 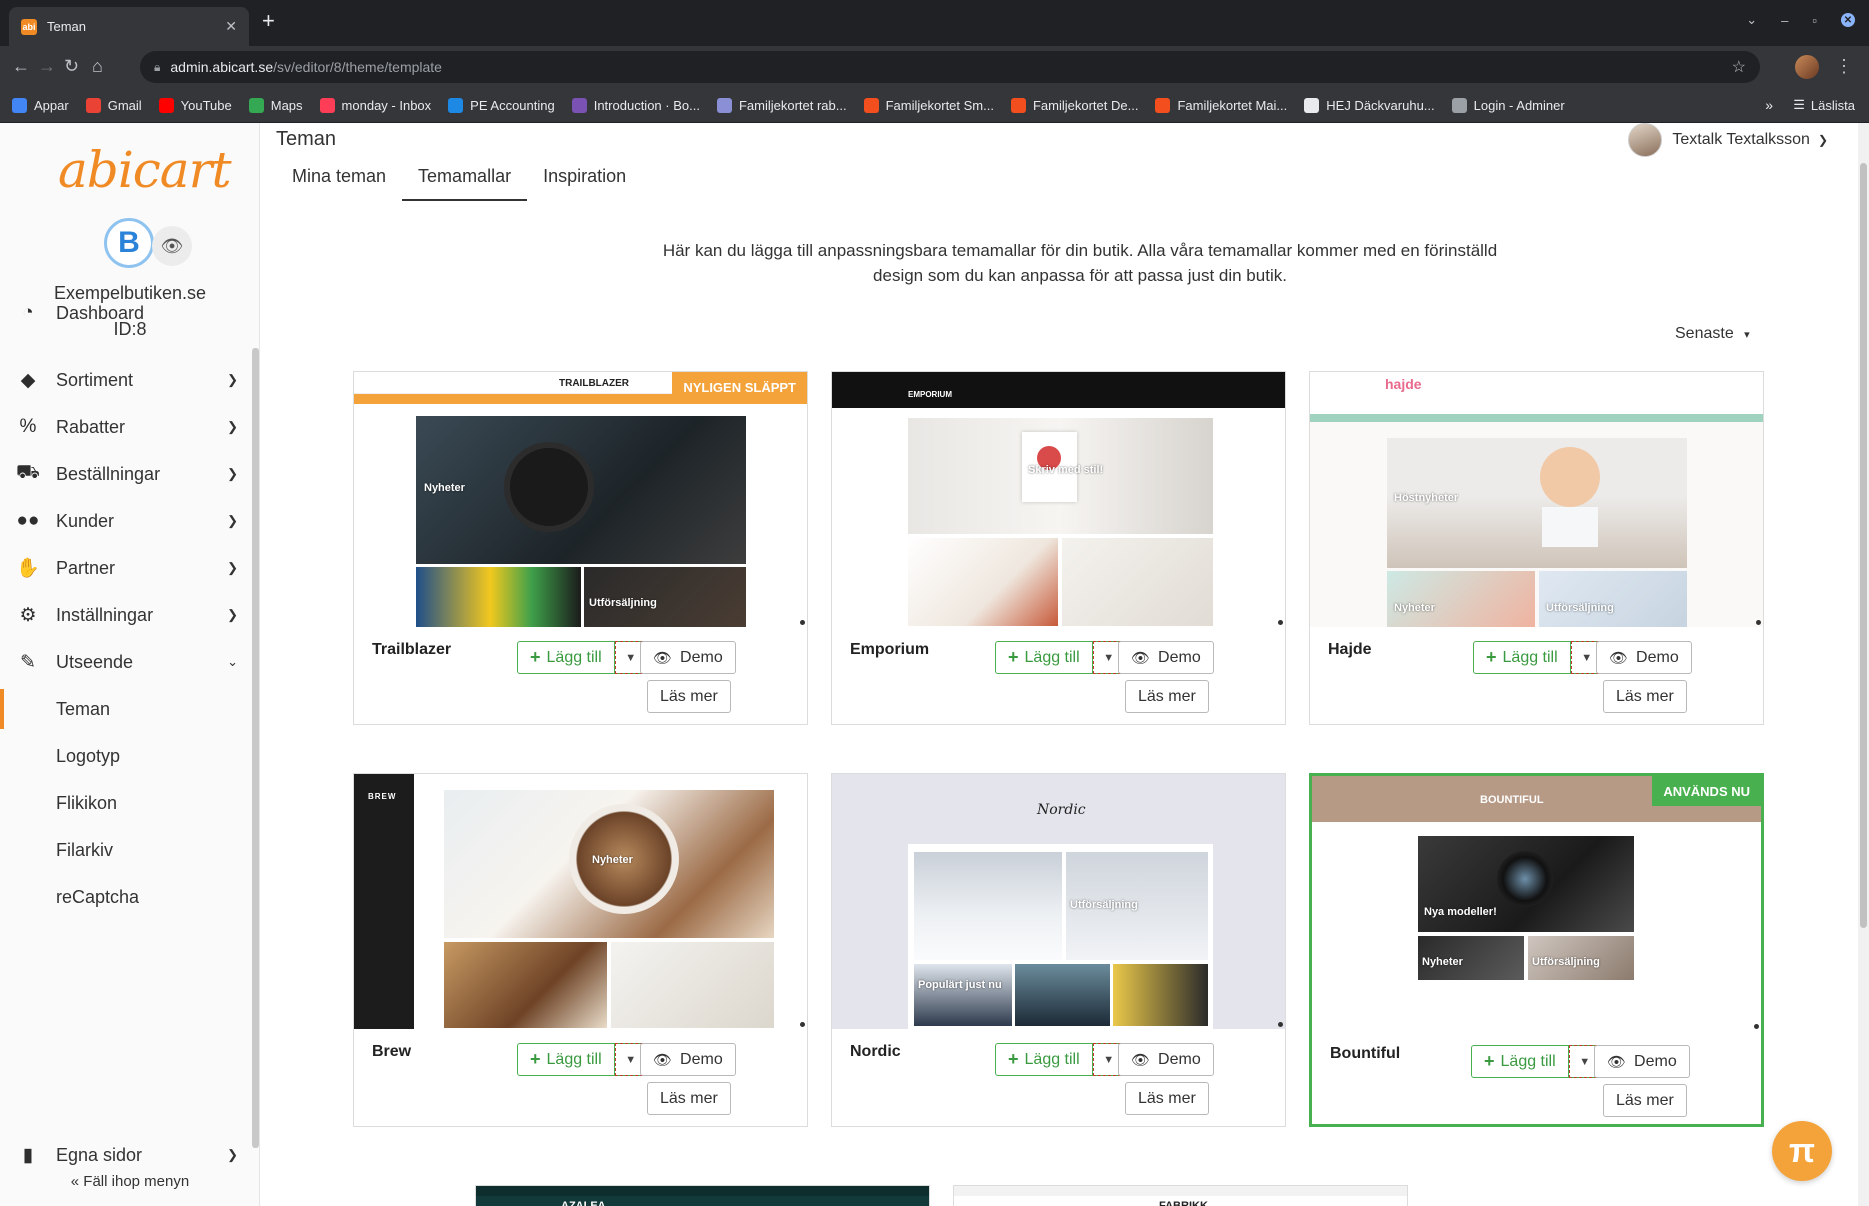 What do you see at coordinates (1508, 105) in the screenshot?
I see `bookmark-item: Login - Adminer` at bounding box center [1508, 105].